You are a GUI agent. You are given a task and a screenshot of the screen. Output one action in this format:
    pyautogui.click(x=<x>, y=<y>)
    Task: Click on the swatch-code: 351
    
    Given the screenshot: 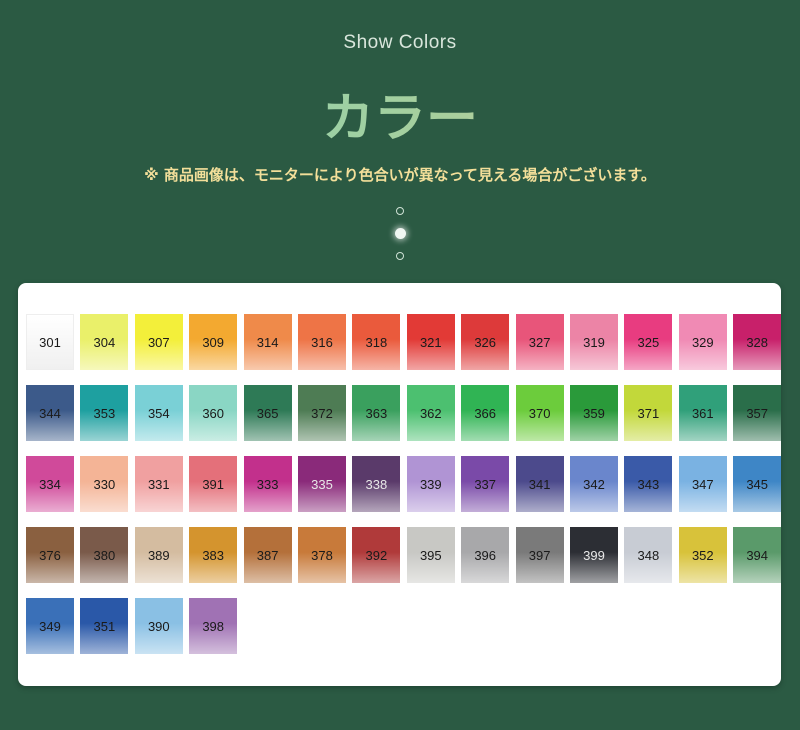 What is the action you would take?
    pyautogui.click(x=104, y=626)
    